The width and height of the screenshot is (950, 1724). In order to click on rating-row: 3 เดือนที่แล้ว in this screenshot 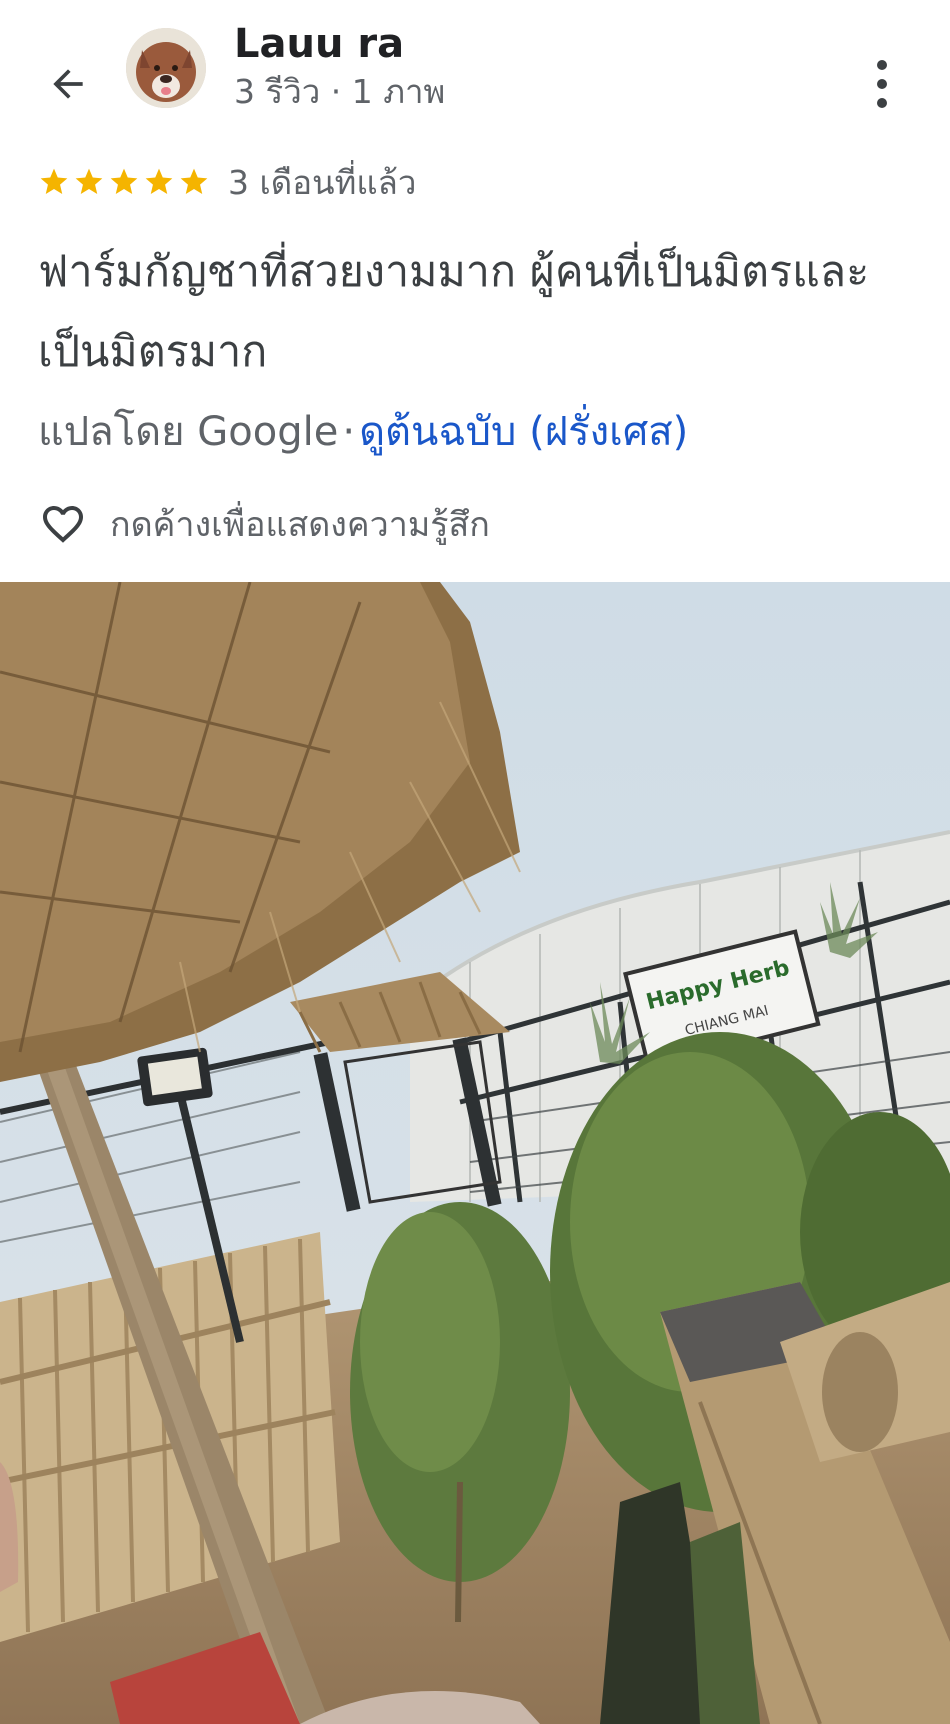, I will do `click(227, 182)`.